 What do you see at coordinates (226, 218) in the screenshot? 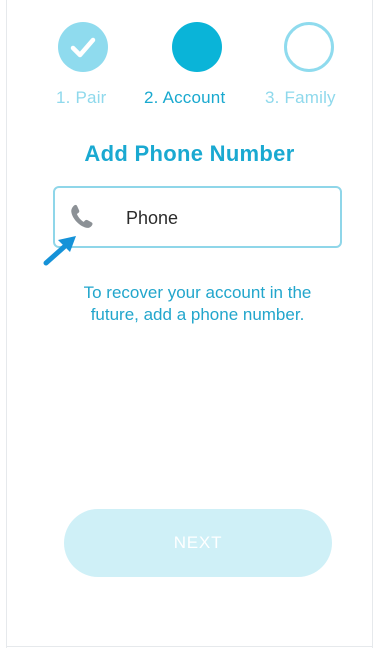
I see `phone-input` at bounding box center [226, 218].